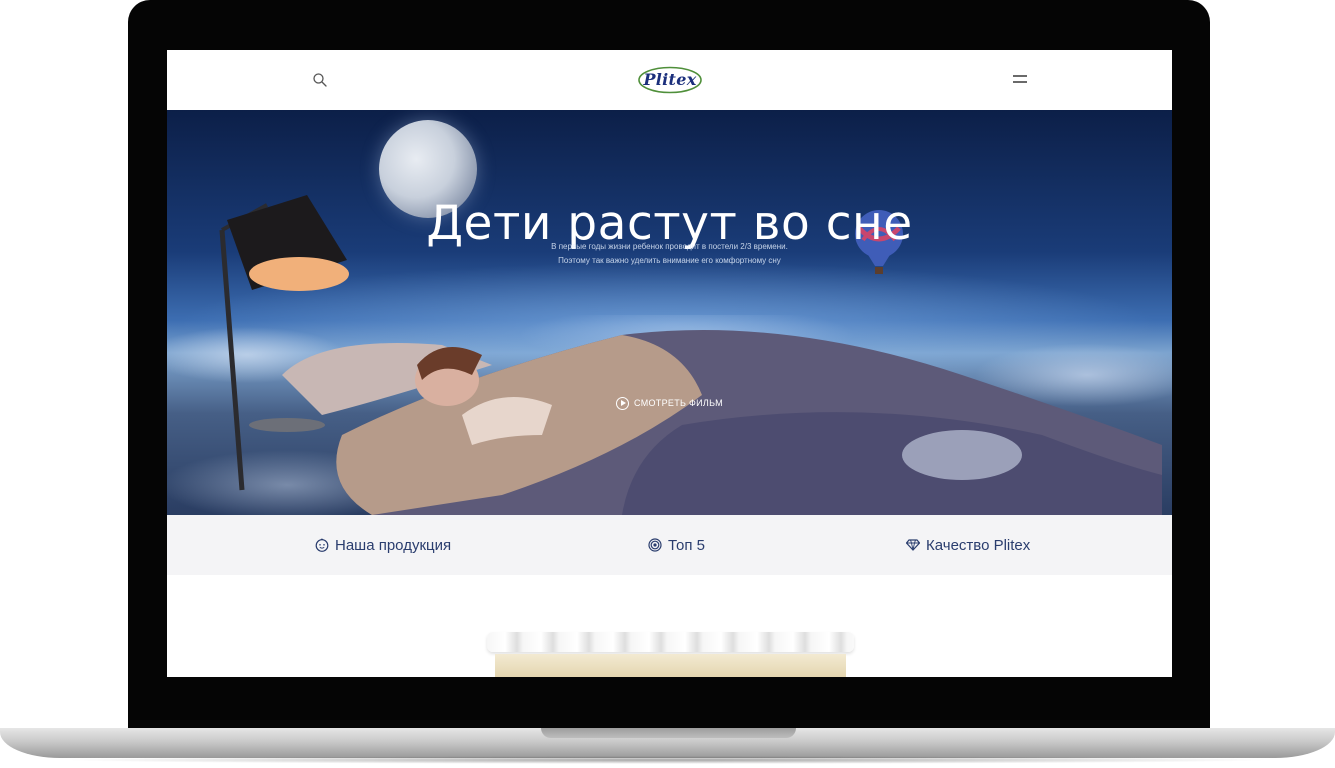 The height and width of the screenshot is (768, 1335). I want to click on plitex-logo: Plitex, so click(670, 80).